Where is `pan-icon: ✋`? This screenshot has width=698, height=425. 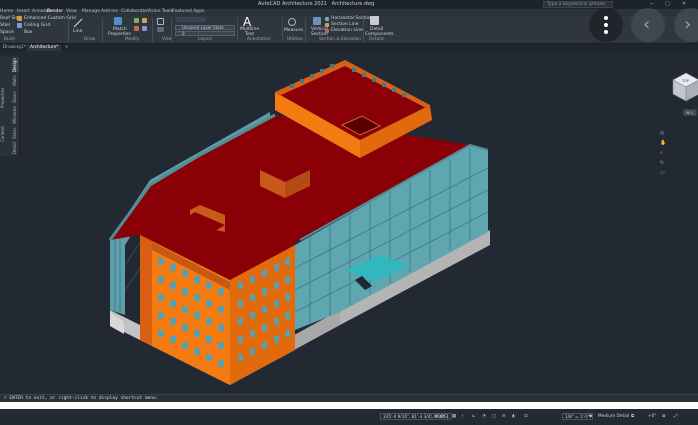
pan-icon: ✋ is located at coordinates (663, 143).